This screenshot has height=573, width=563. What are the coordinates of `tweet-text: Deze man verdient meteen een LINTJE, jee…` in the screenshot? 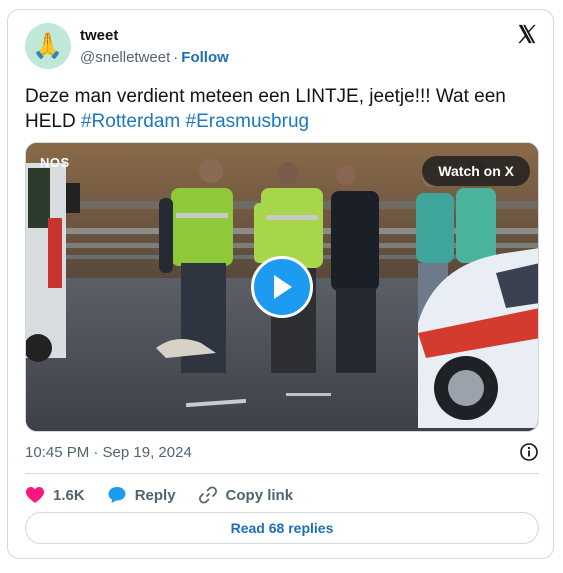 It's located at (280, 109).